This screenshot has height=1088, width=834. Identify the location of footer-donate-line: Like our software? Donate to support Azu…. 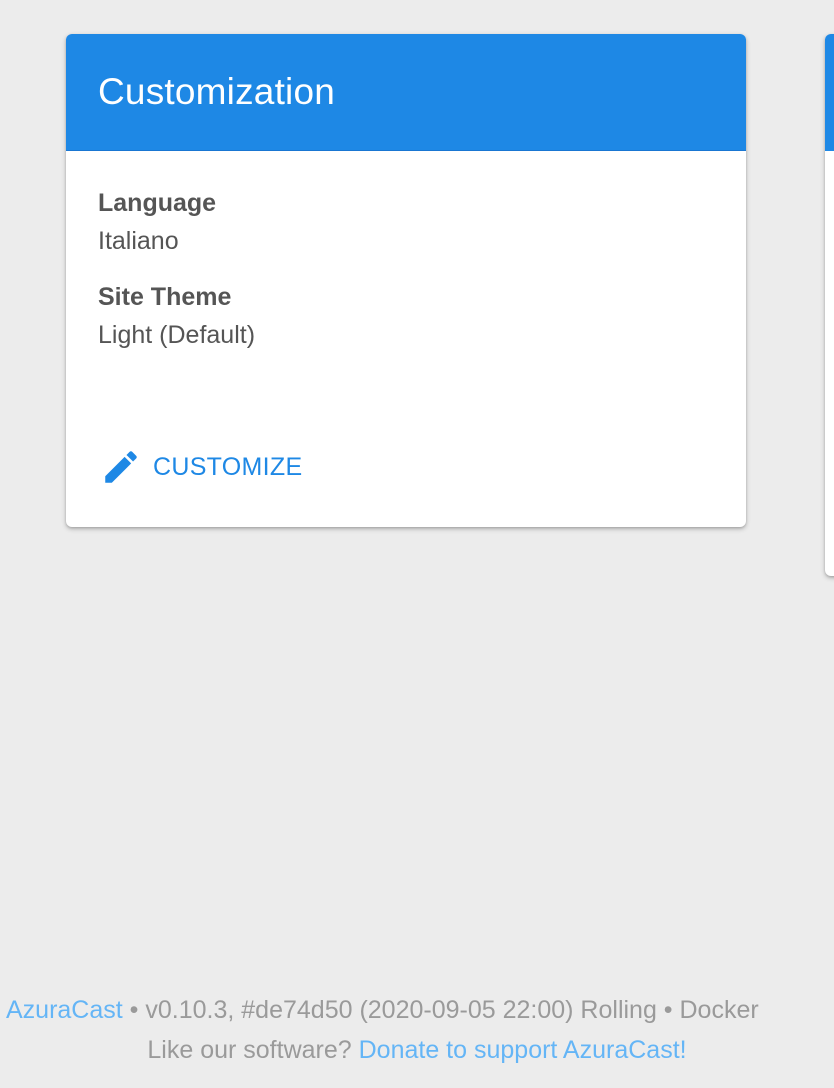
(417, 1050).